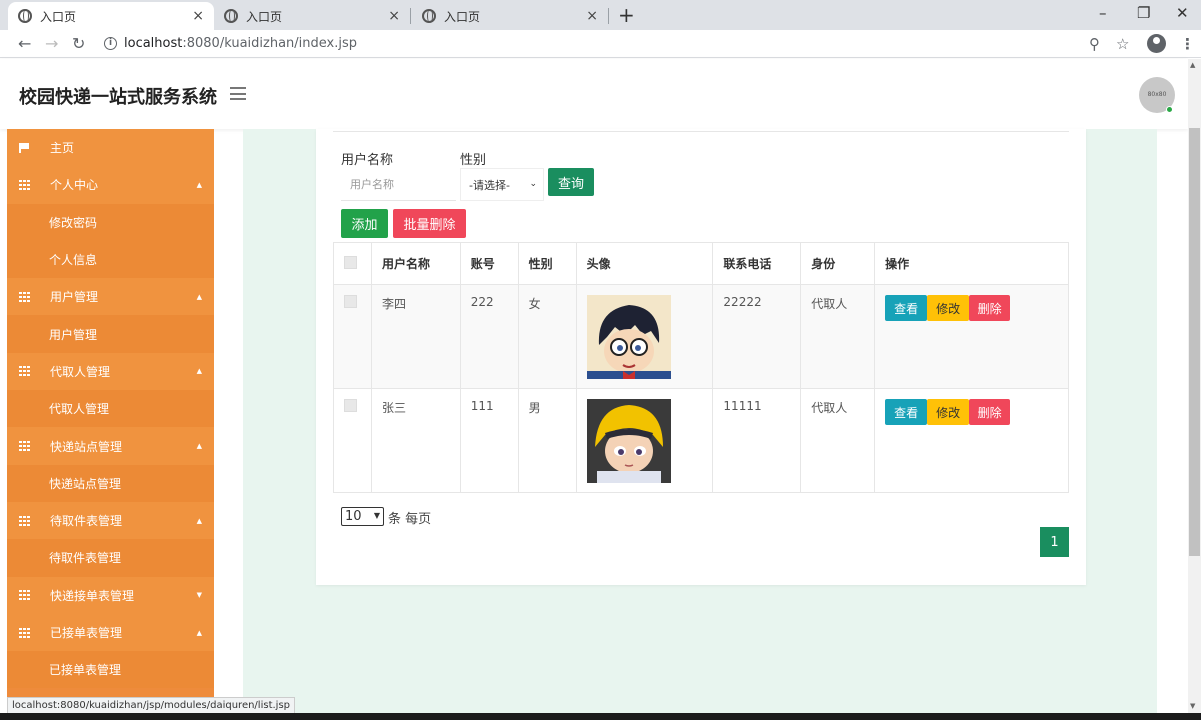 Image resolution: width=1201 pixels, height=720 pixels. Describe the element at coordinates (489, 263) in the screenshot. I see `column-header: 账号` at that location.